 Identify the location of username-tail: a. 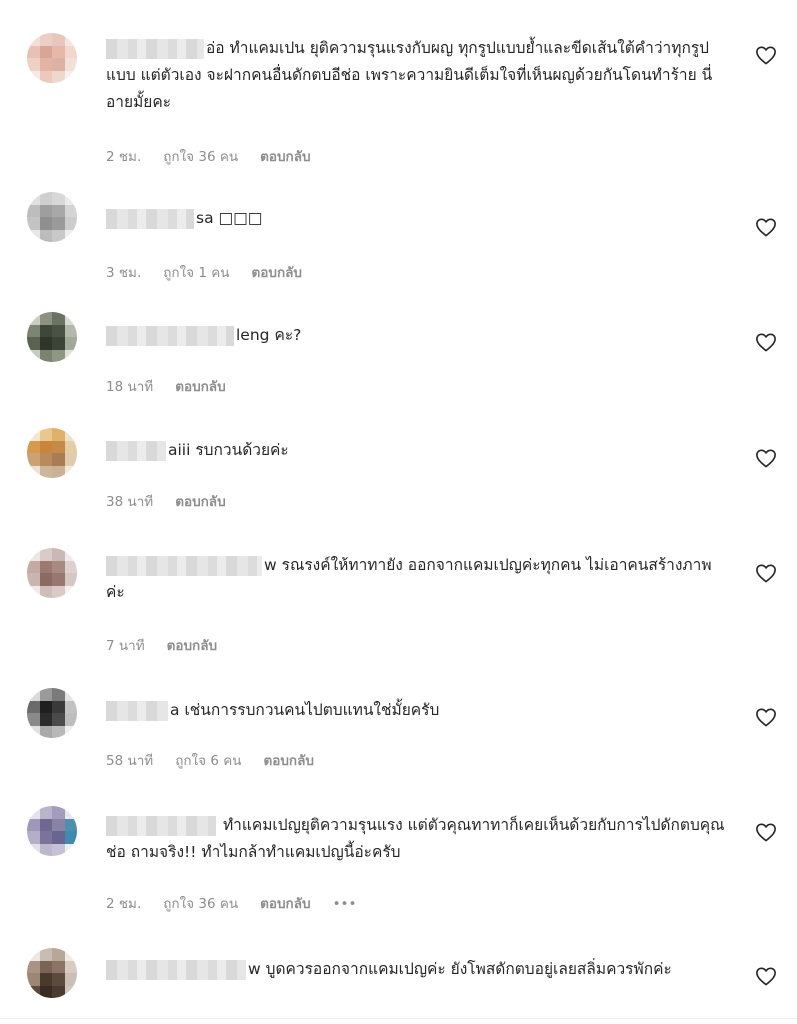
(175, 710).